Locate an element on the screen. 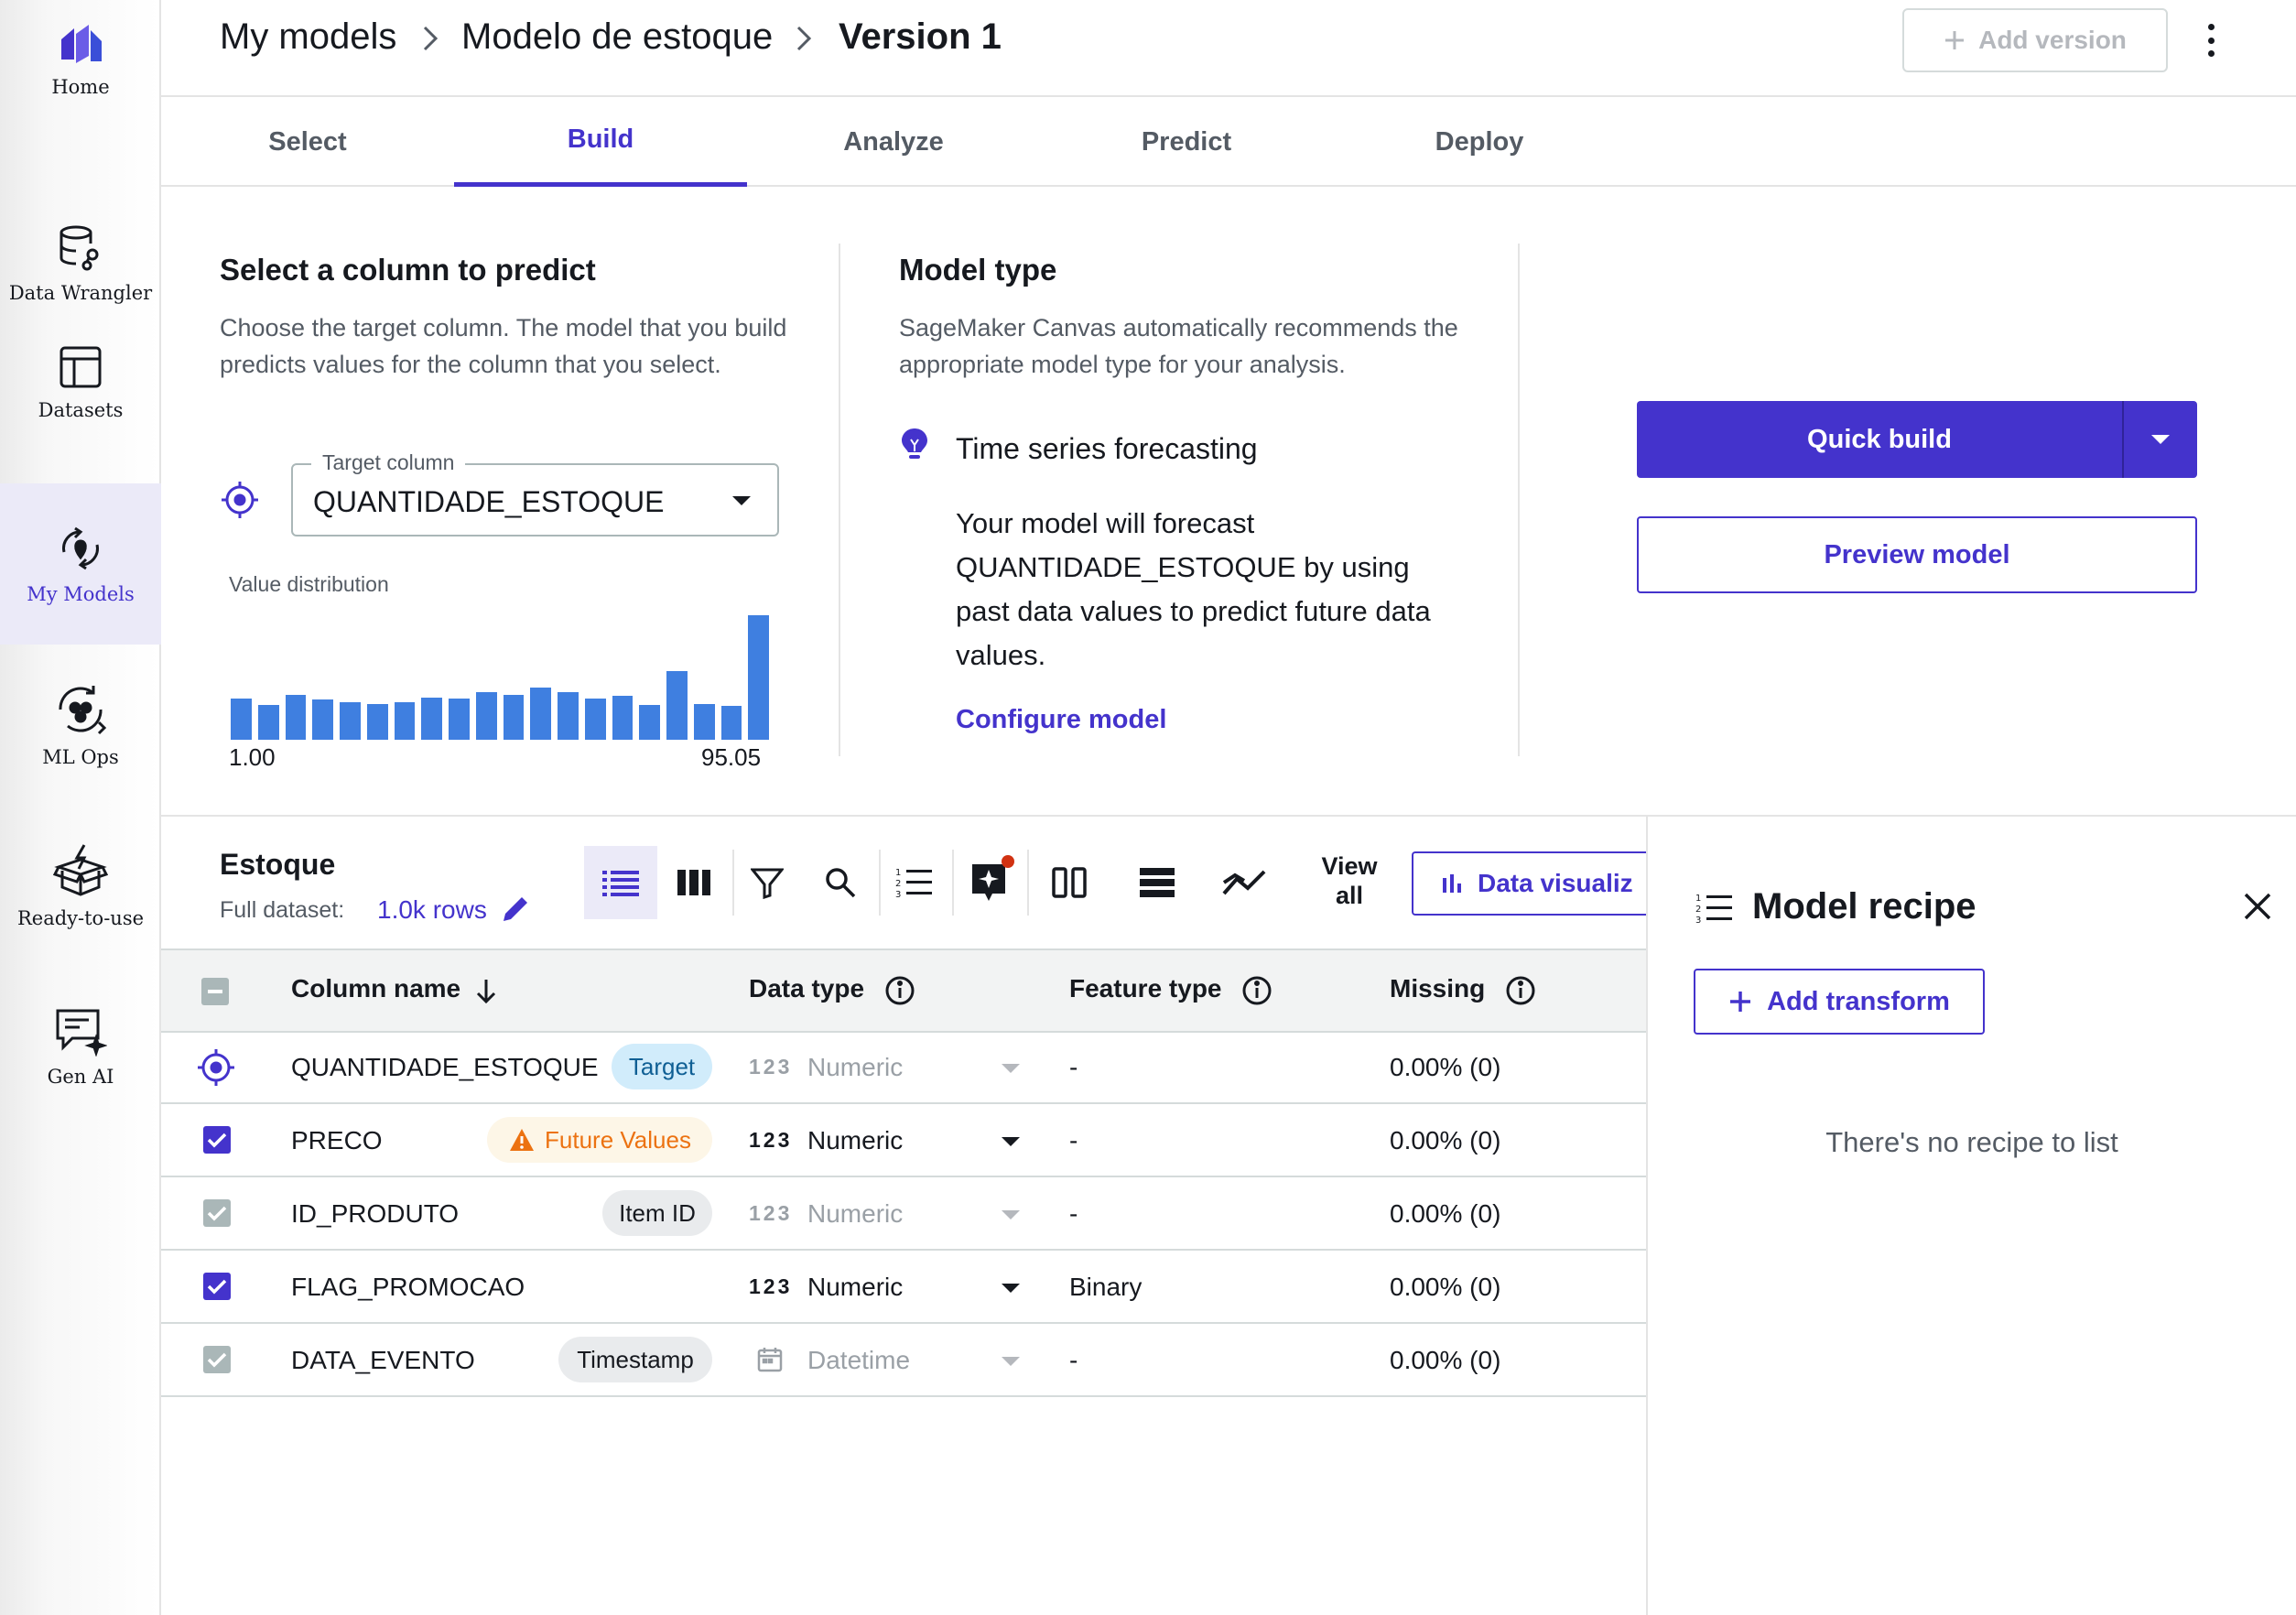 Image resolution: width=2296 pixels, height=1615 pixels. dataset-name: Estoque is located at coordinates (278, 864).